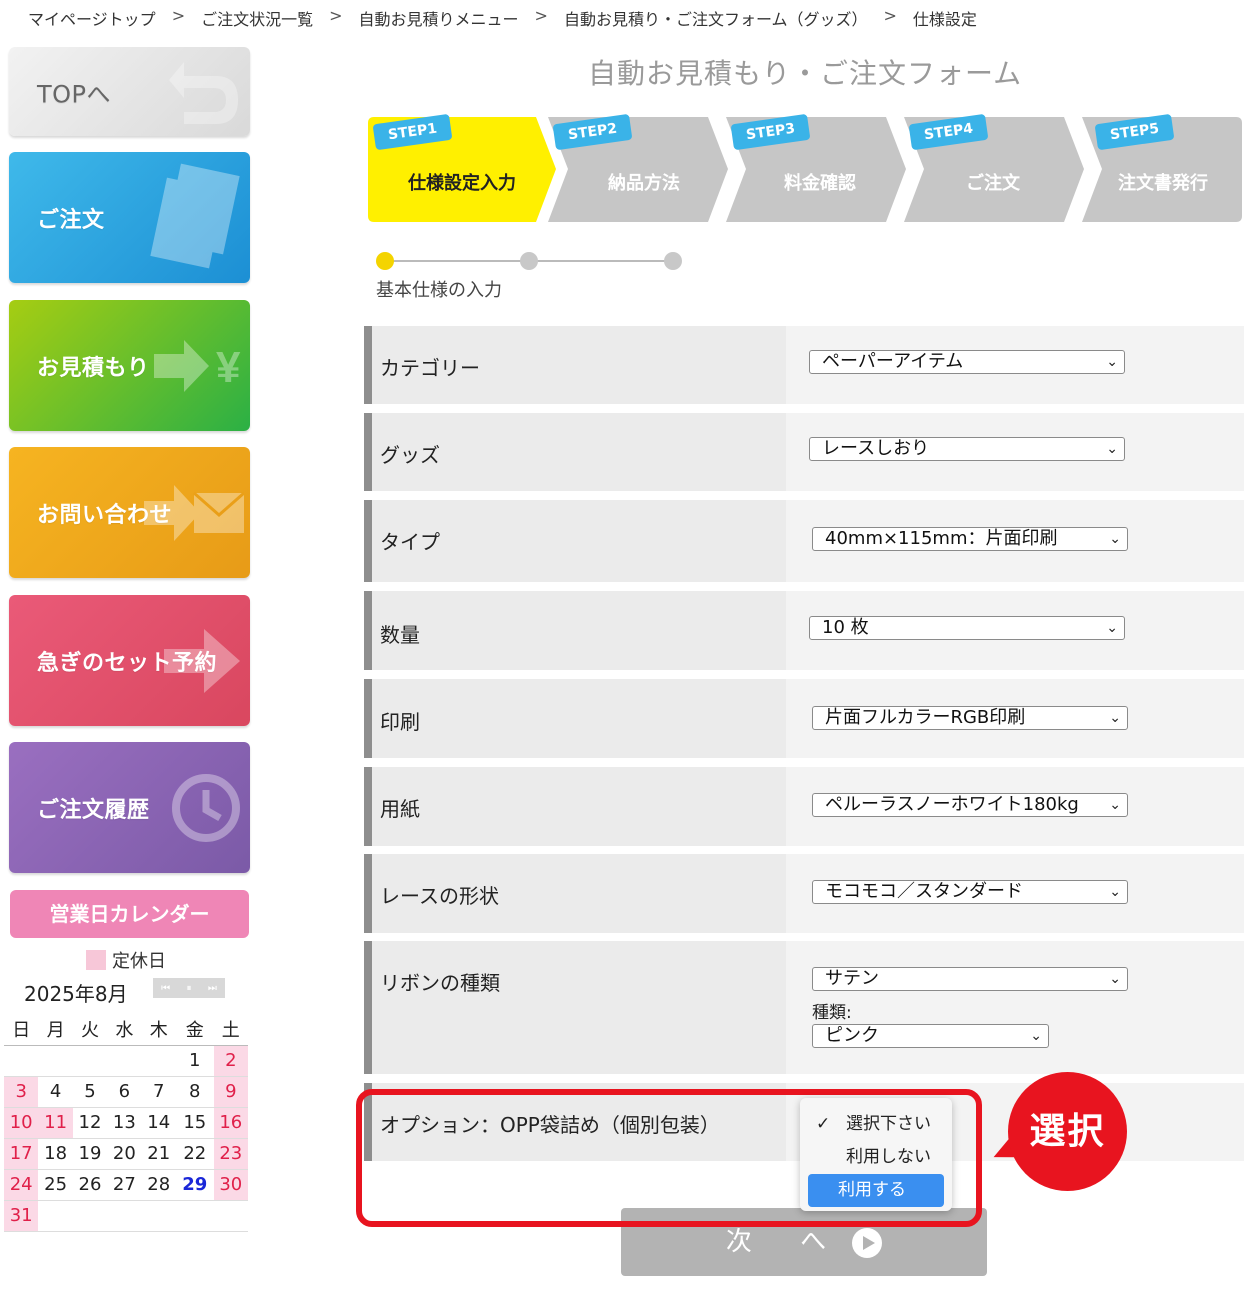 The image size is (1260, 1292). What do you see at coordinates (55, 1154) in the screenshot?
I see `calendar-day: 18` at bounding box center [55, 1154].